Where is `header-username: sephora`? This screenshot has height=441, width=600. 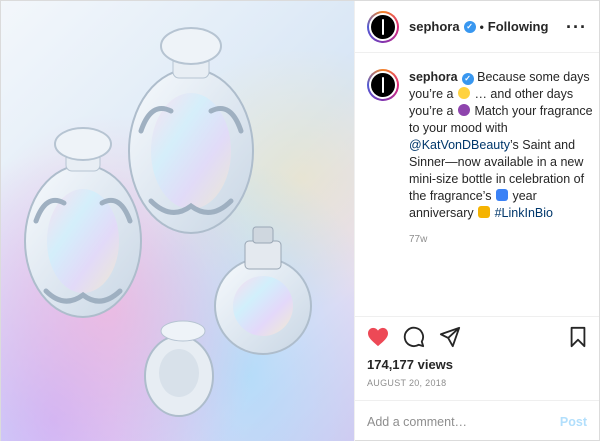
header-username: sephora is located at coordinates (434, 26).